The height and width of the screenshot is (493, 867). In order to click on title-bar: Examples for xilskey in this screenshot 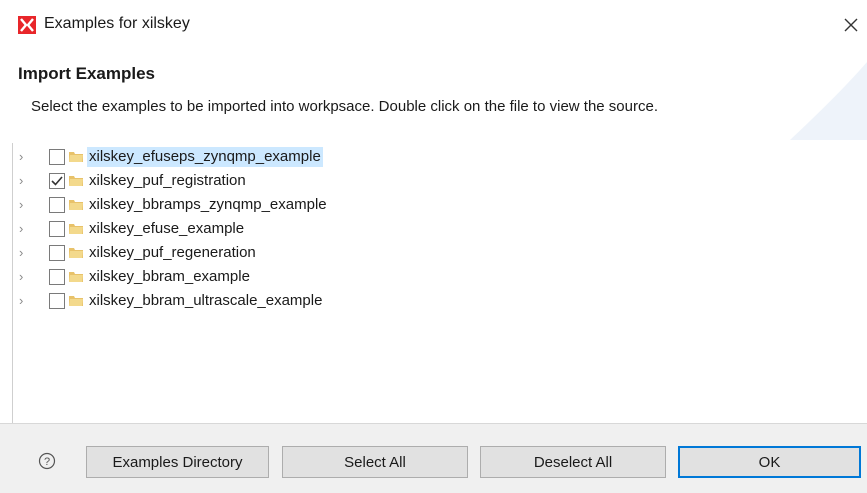, I will do `click(433, 26)`.